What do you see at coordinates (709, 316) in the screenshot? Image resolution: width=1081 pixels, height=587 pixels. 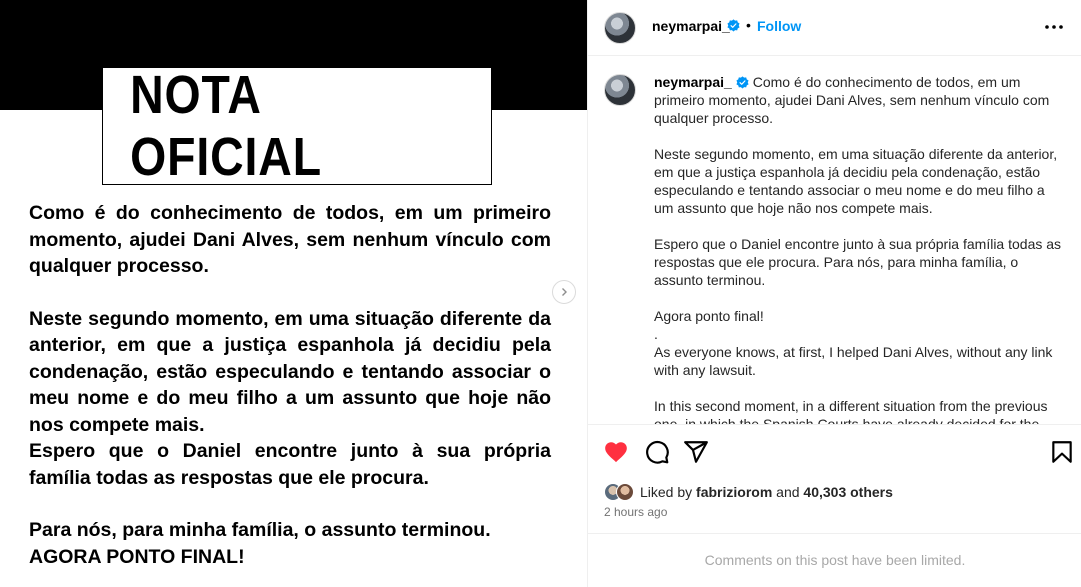 I see `caption-line-4: Agora ponto final!` at bounding box center [709, 316].